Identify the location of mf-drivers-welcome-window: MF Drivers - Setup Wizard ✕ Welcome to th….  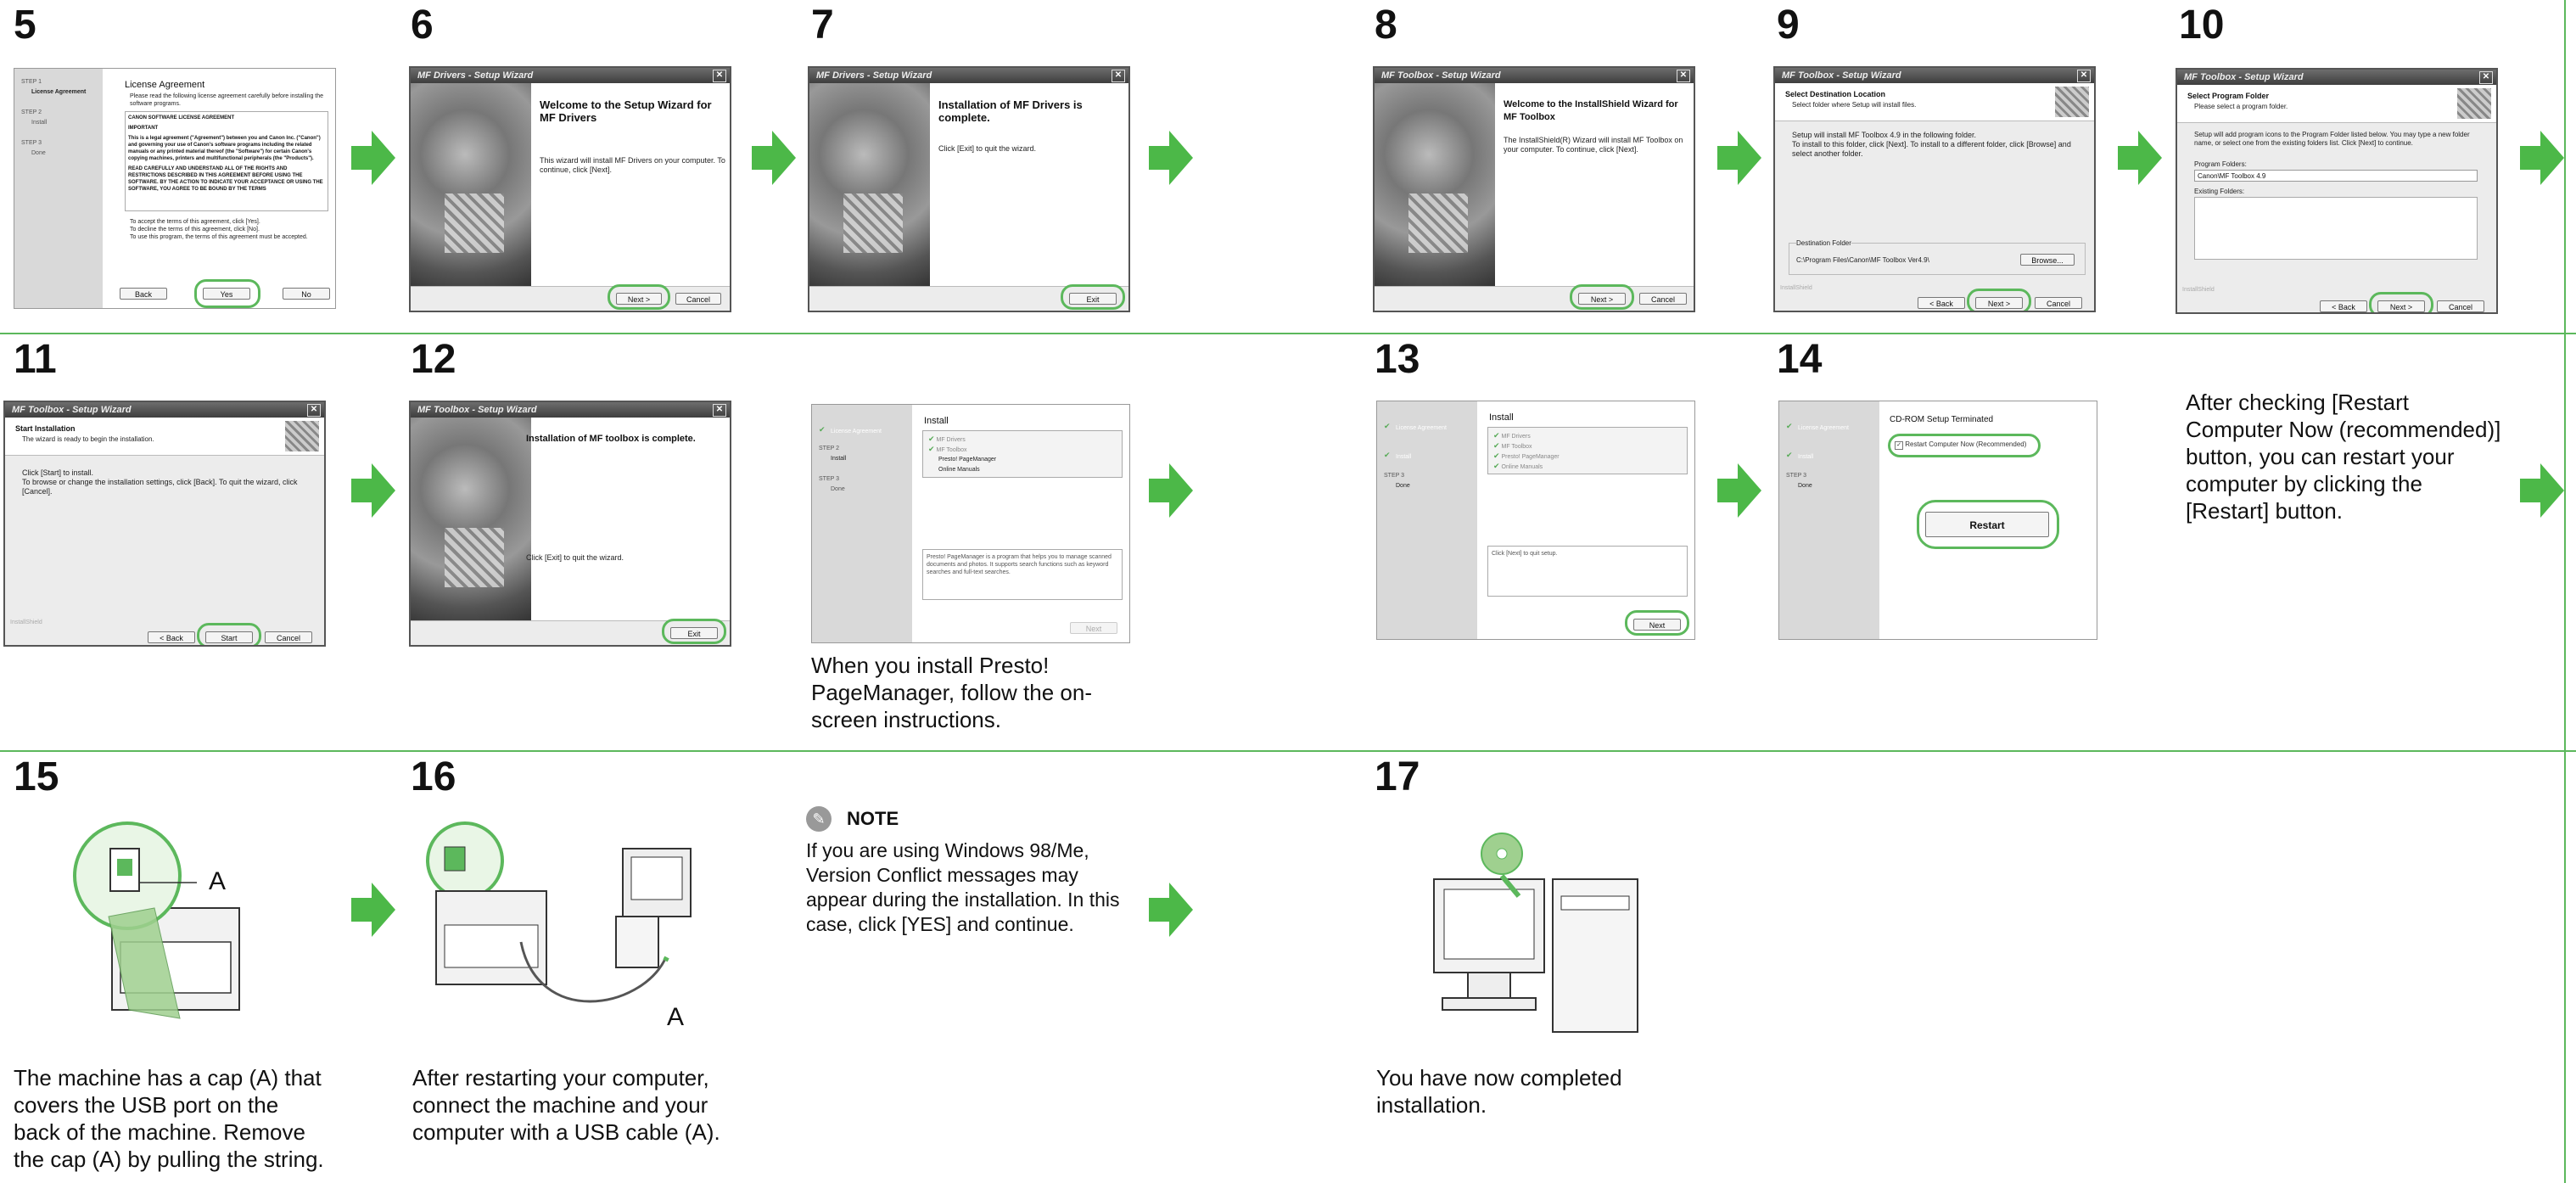
(570, 189).